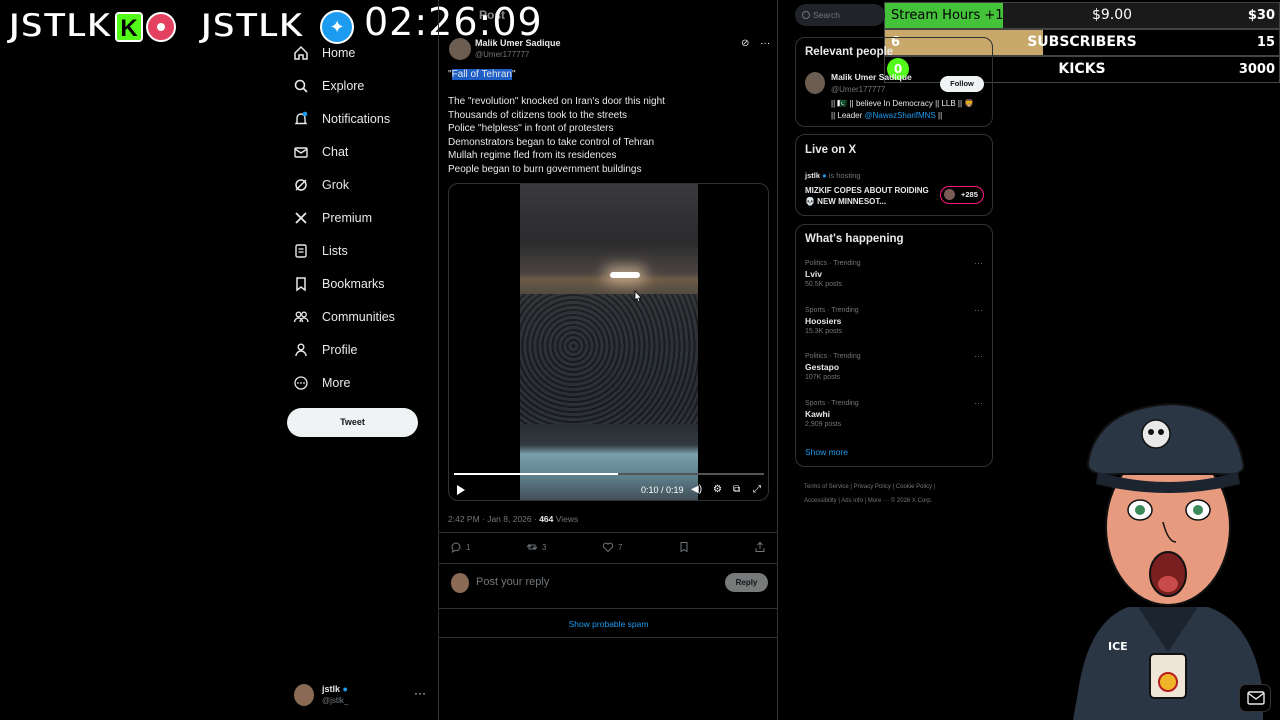  What do you see at coordinates (352, 422) in the screenshot?
I see `tweet-button: Tweet` at bounding box center [352, 422].